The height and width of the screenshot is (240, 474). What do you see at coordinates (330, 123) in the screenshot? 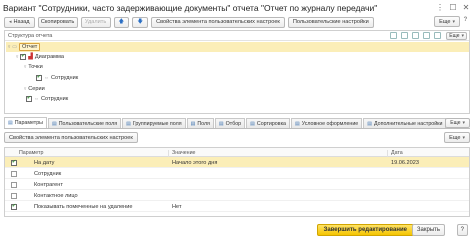
I see `tab-label: Условное оформление` at bounding box center [330, 123].